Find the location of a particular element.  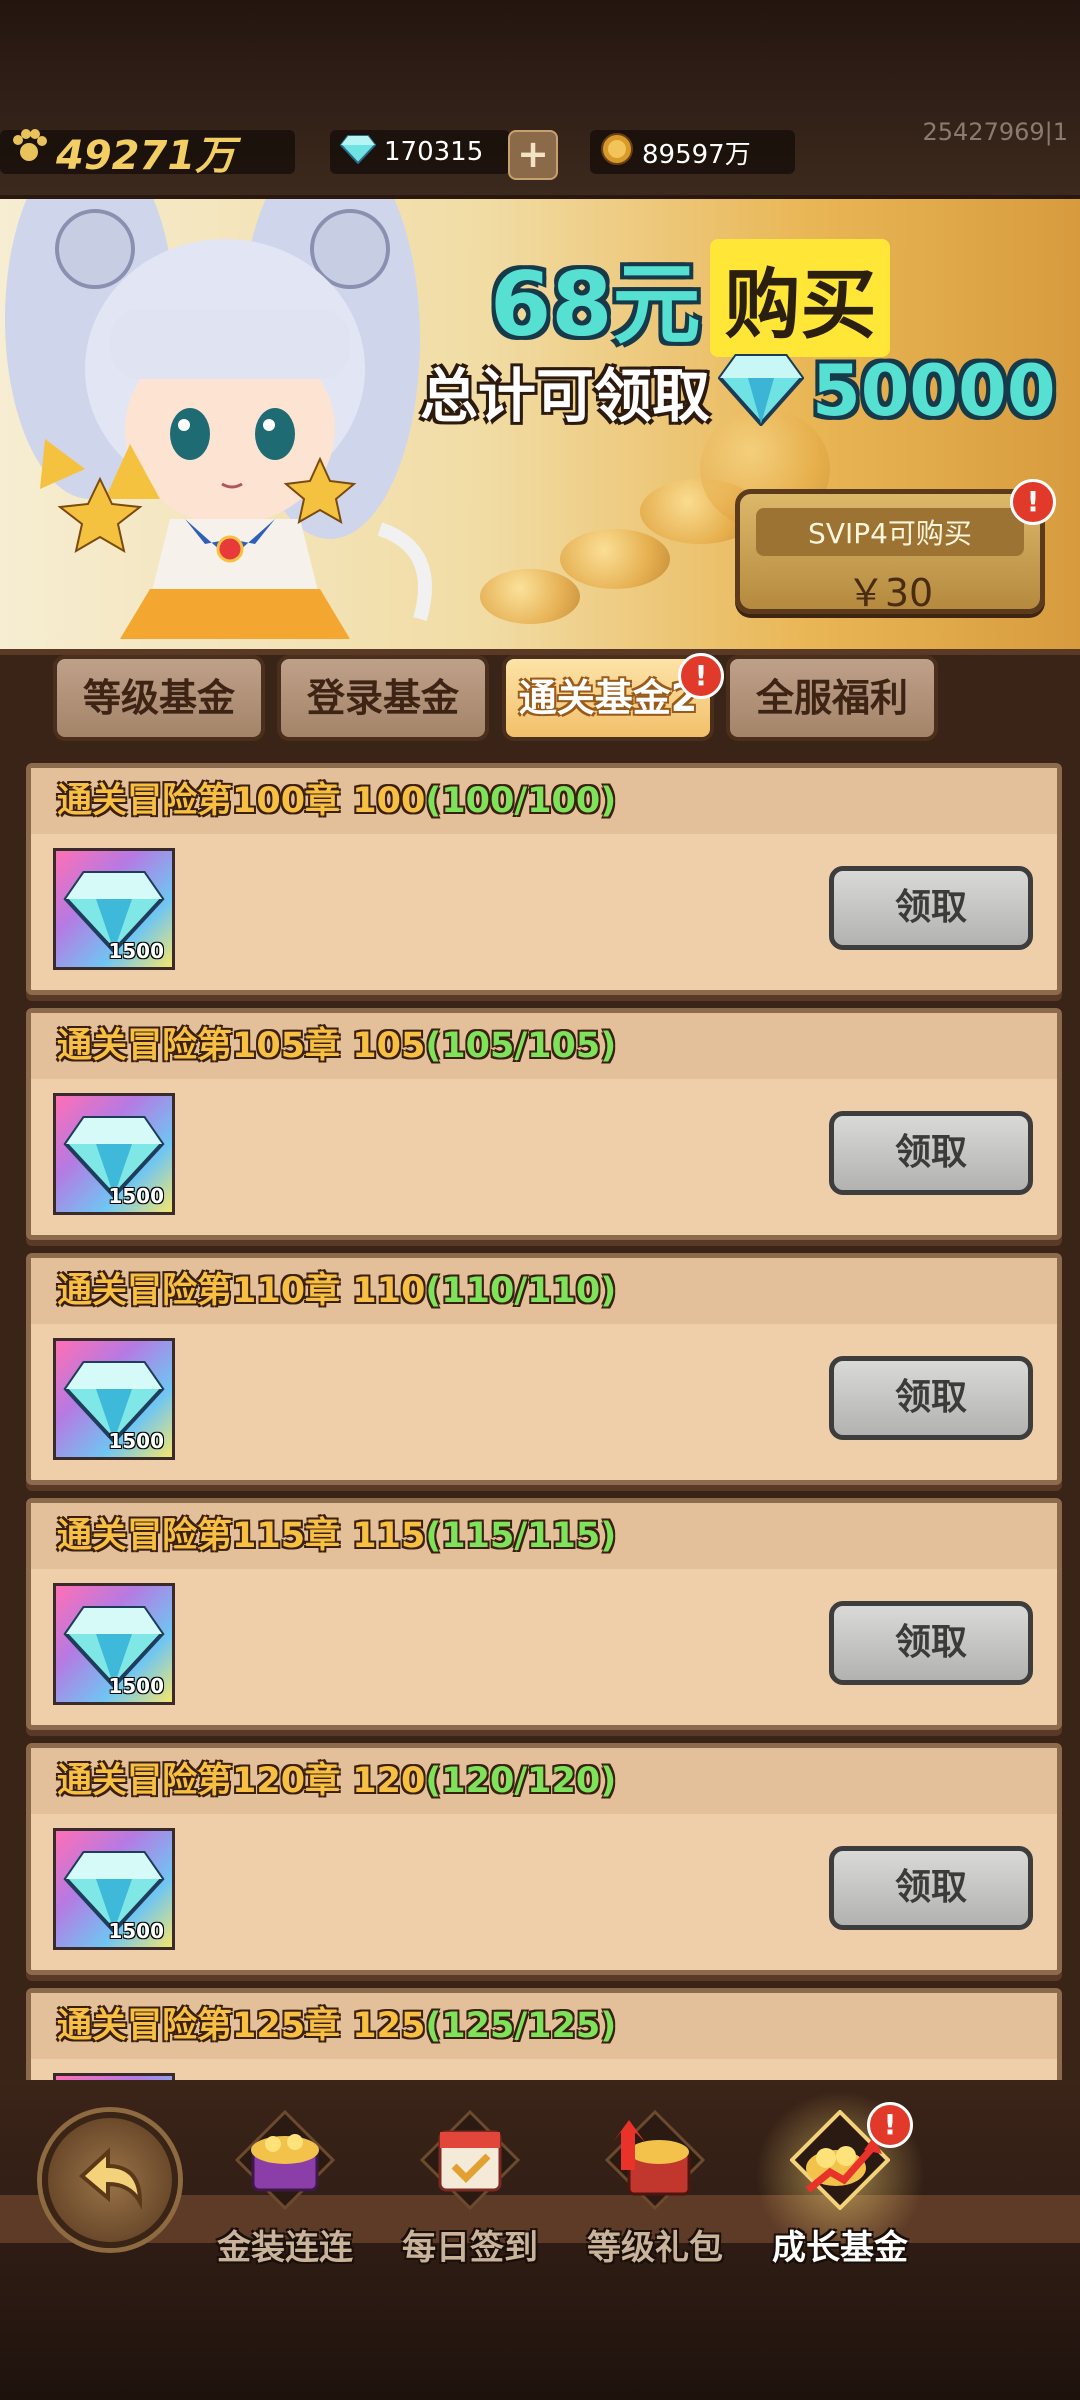

list-item: 通关冒险第110章 110(110/110) 1500 领取 is located at coordinates (544, 1369).